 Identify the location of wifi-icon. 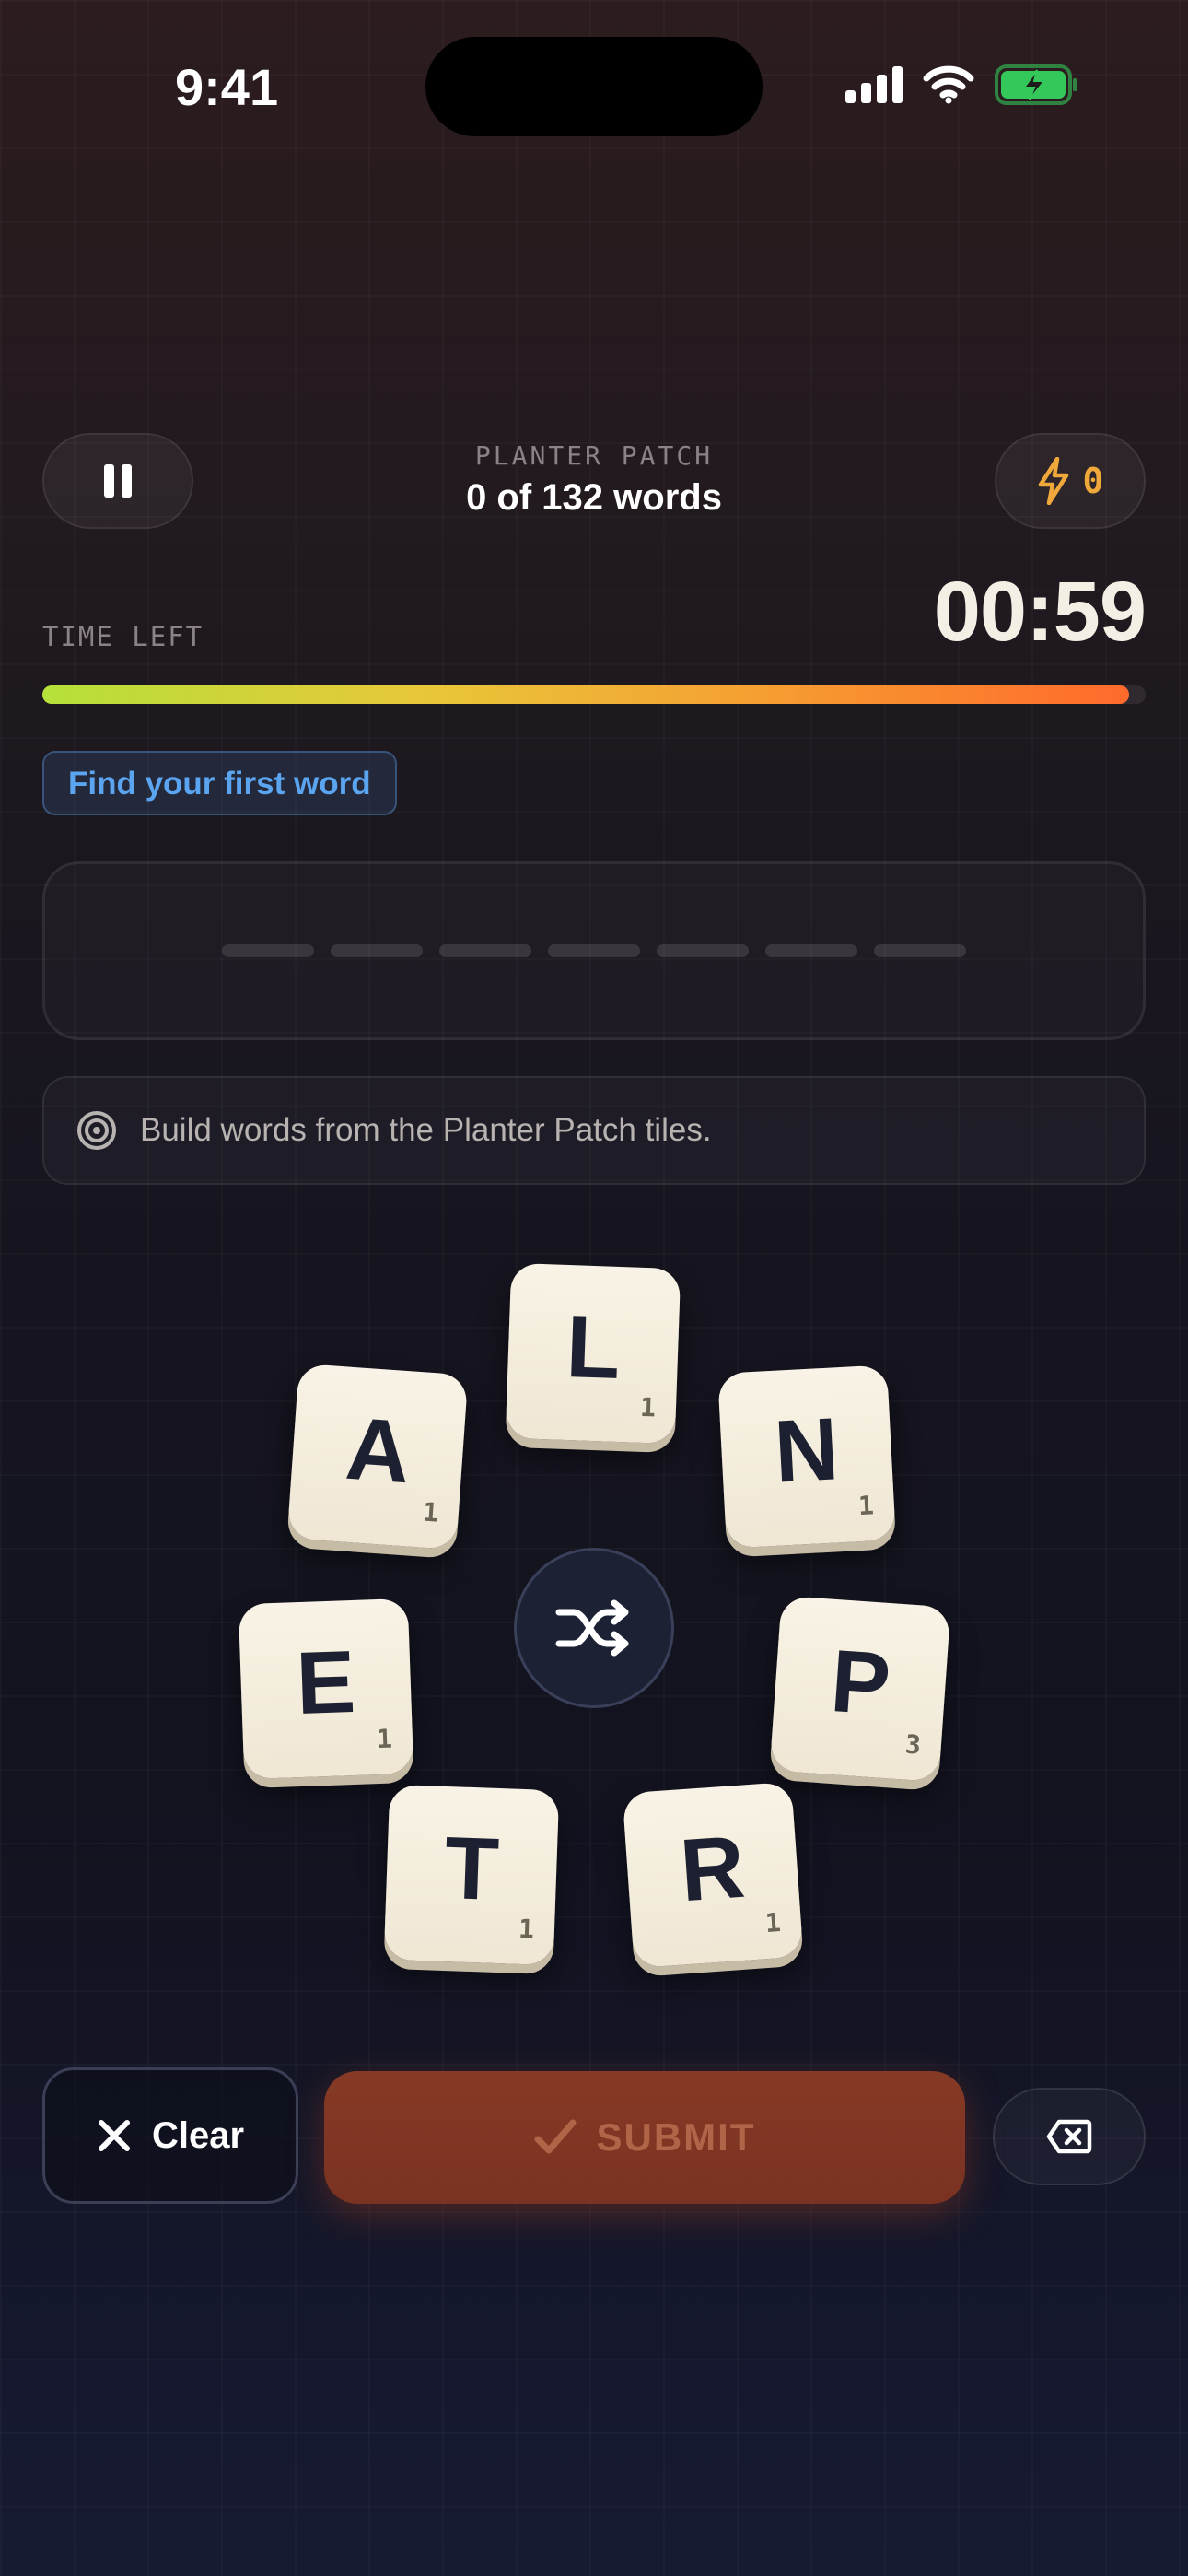
(948, 84).